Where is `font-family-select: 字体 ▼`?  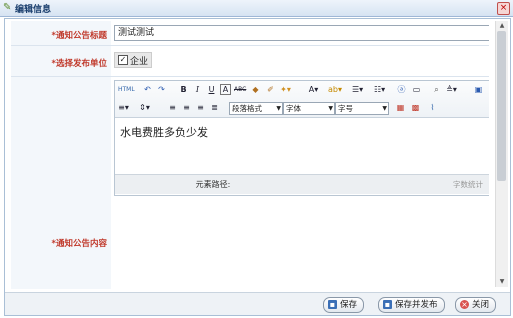
font-family-select: 字体 ▼ is located at coordinates (309, 108).